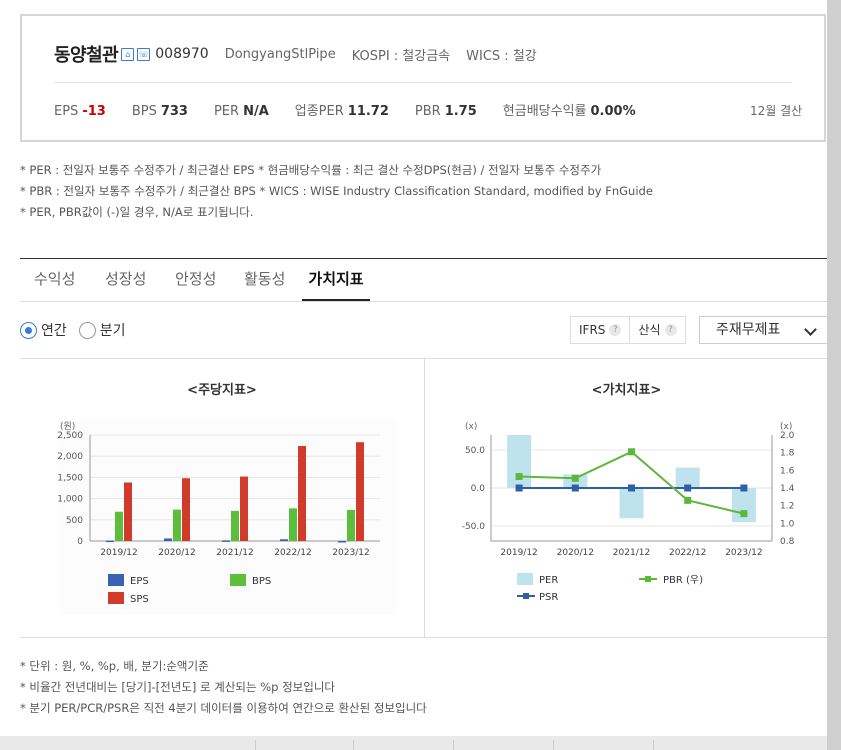  I want to click on market-sector: KOSPI : 철강금속, so click(401, 56).